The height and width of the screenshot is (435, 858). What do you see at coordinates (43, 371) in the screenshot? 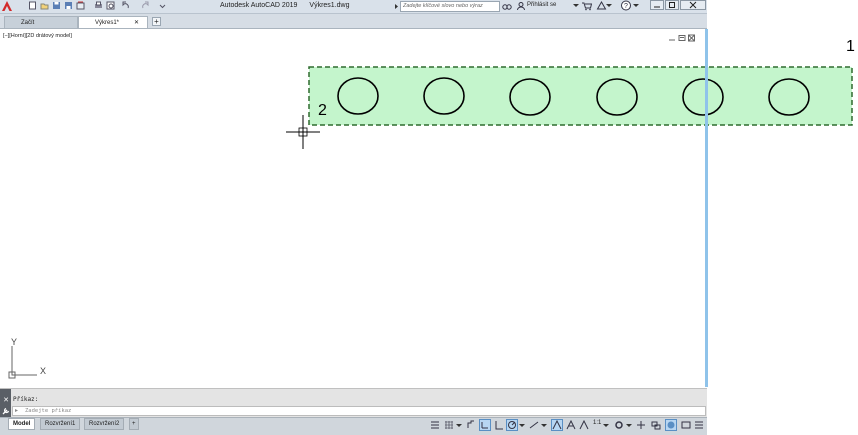
I see `ucs-x-label: X` at bounding box center [43, 371].